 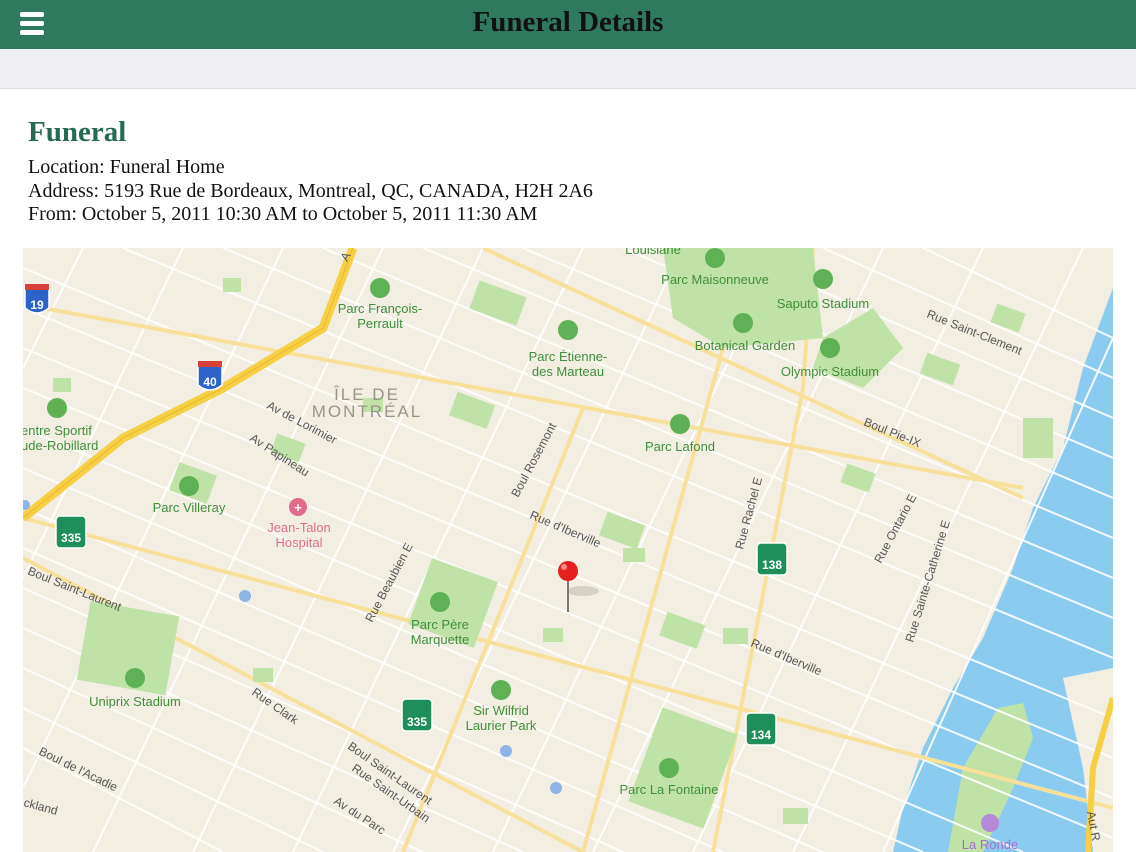 What do you see at coordinates (653, 252) in the screenshot?
I see `label-louisiane: Louisiane` at bounding box center [653, 252].